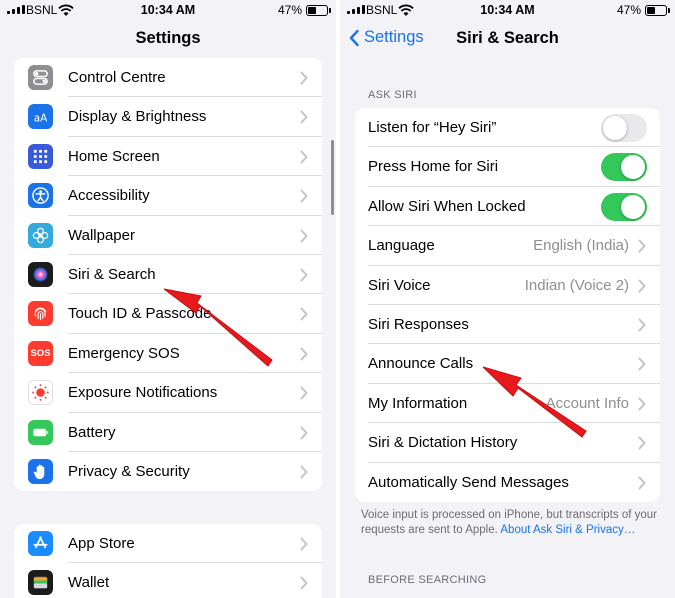  What do you see at coordinates (507, 128) in the screenshot?
I see `siri-row-listen-for-hey-siri: Listen for “Hey Siri”` at bounding box center [507, 128].